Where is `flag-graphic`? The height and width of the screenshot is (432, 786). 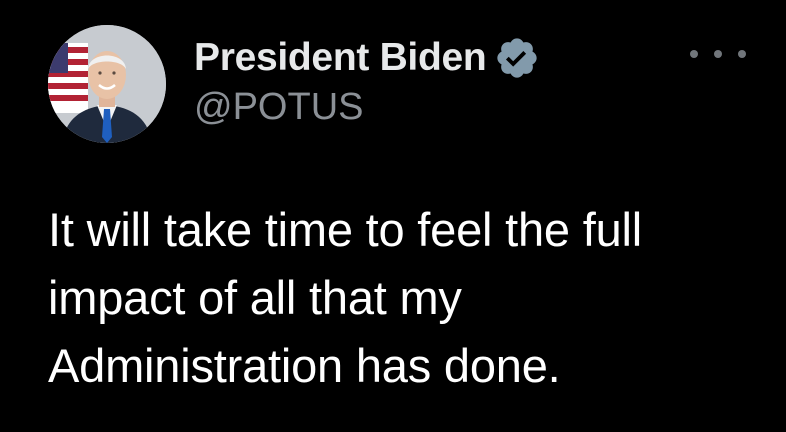
flag-graphic is located at coordinates (68, 78).